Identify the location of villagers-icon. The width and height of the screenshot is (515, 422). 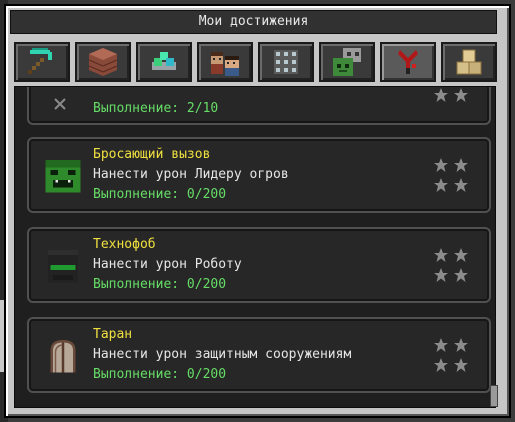
(225, 64).